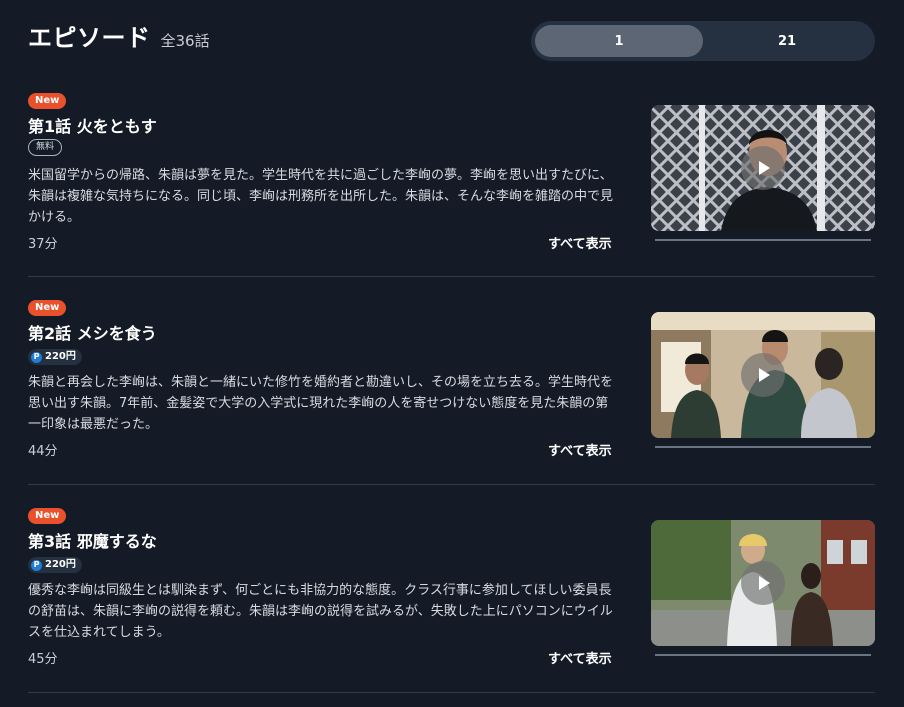 The width and height of the screenshot is (904, 707). What do you see at coordinates (43, 451) in the screenshot?
I see `episode-duration: 44分` at bounding box center [43, 451].